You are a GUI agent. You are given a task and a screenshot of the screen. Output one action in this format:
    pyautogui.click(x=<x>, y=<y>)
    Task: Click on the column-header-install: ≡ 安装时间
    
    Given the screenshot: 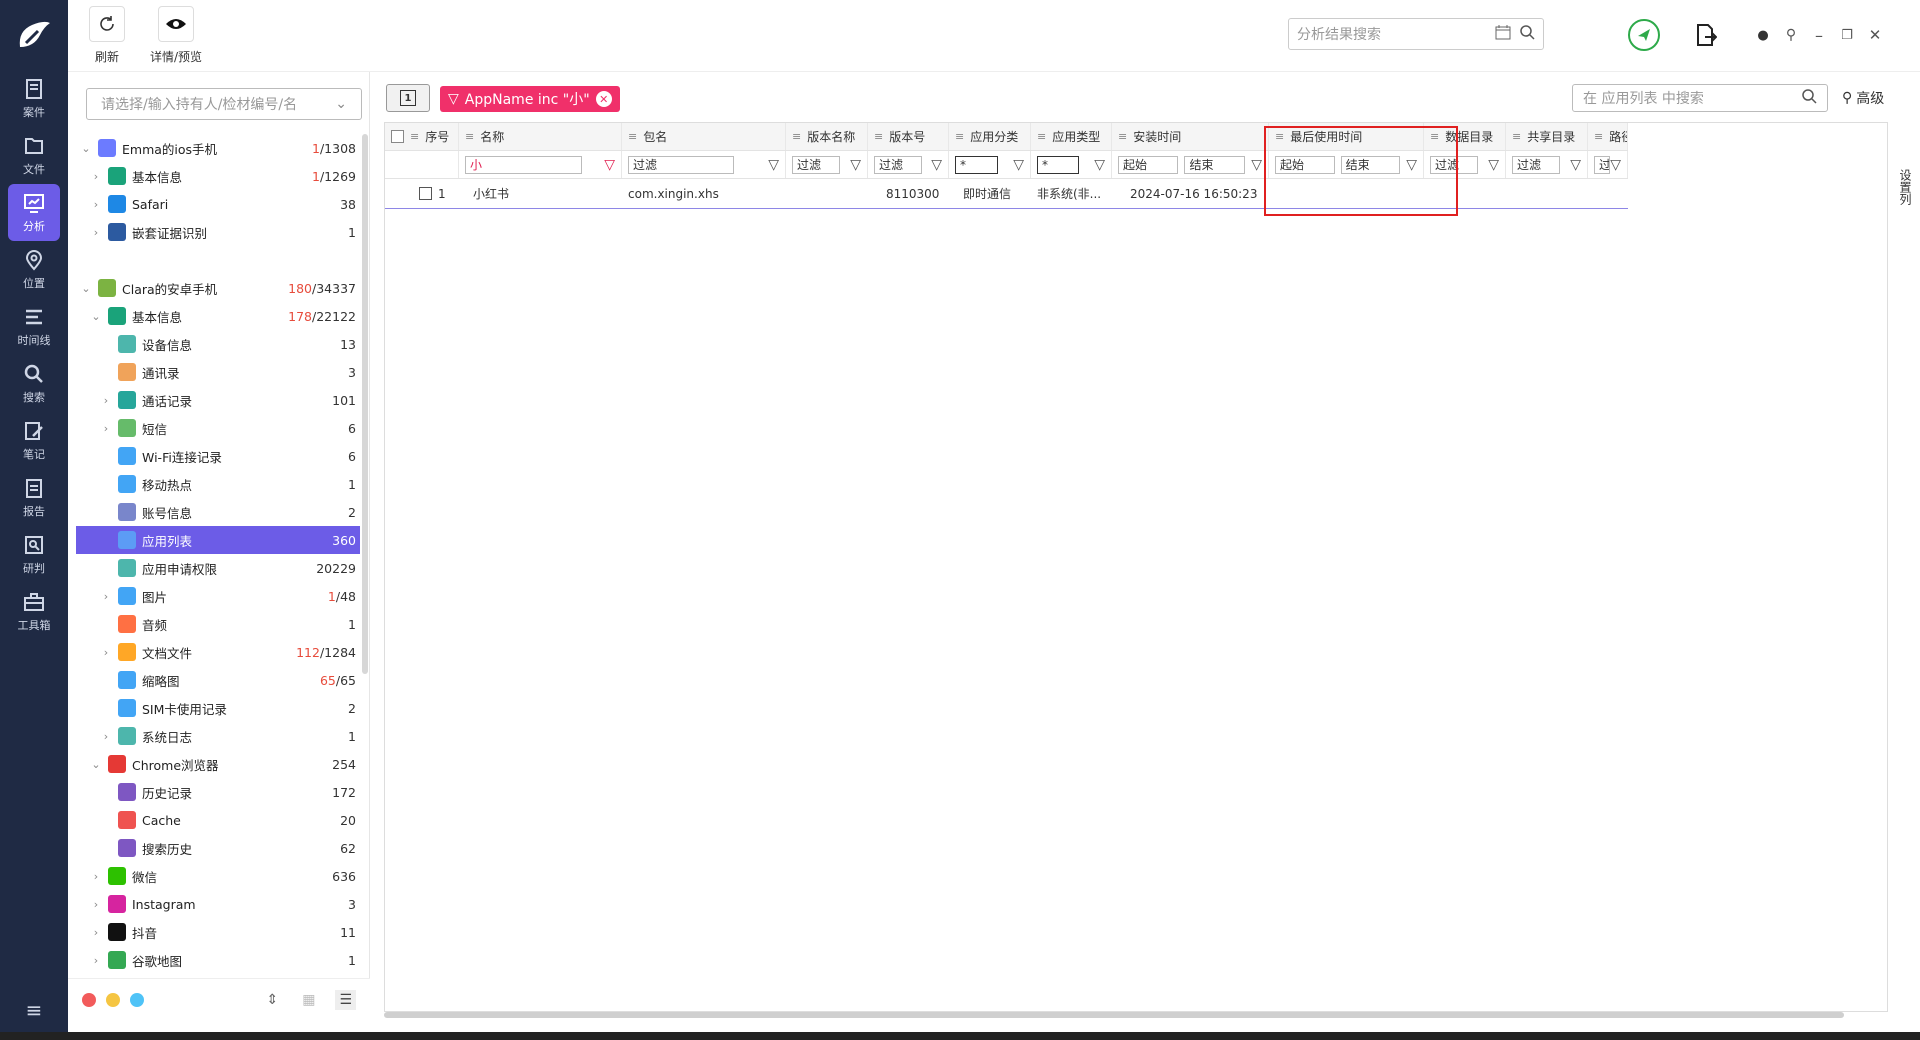 What is the action you would take?
    pyautogui.click(x=1190, y=136)
    